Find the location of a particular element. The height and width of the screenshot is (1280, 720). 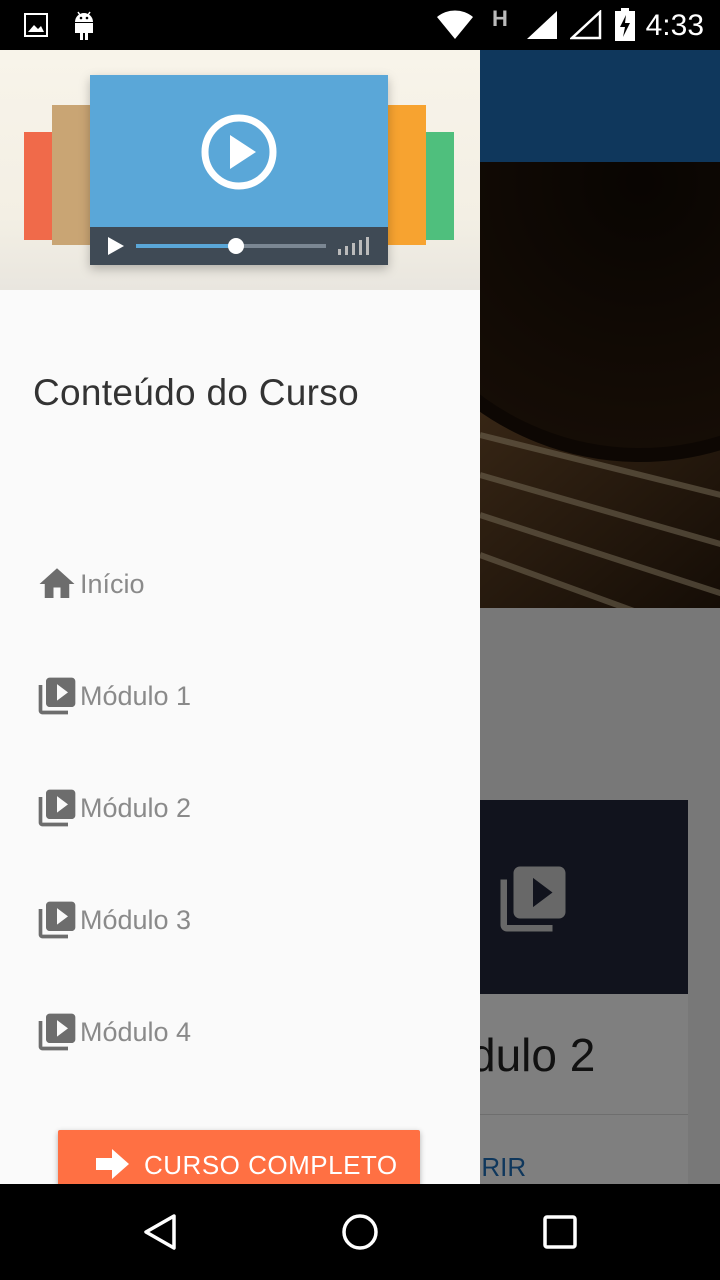

image-icon is located at coordinates (36, 27).